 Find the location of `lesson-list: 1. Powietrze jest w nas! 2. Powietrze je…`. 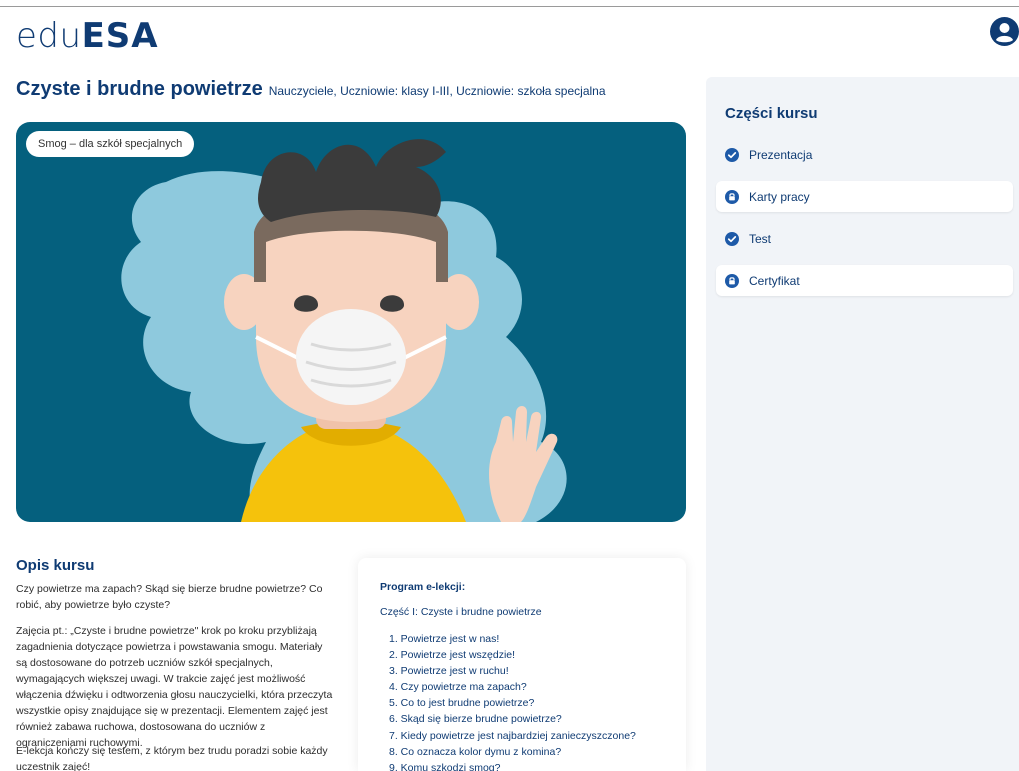

lesson-list: 1. Powietrze jest w nas! 2. Powietrze je… is located at coordinates (512, 701).